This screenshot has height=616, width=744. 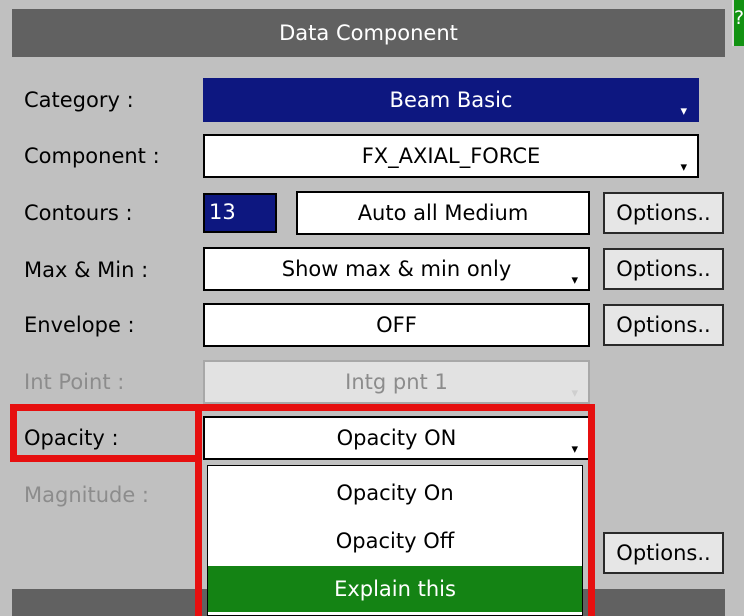 What do you see at coordinates (396, 325) in the screenshot?
I see `envelope-button: OFF` at bounding box center [396, 325].